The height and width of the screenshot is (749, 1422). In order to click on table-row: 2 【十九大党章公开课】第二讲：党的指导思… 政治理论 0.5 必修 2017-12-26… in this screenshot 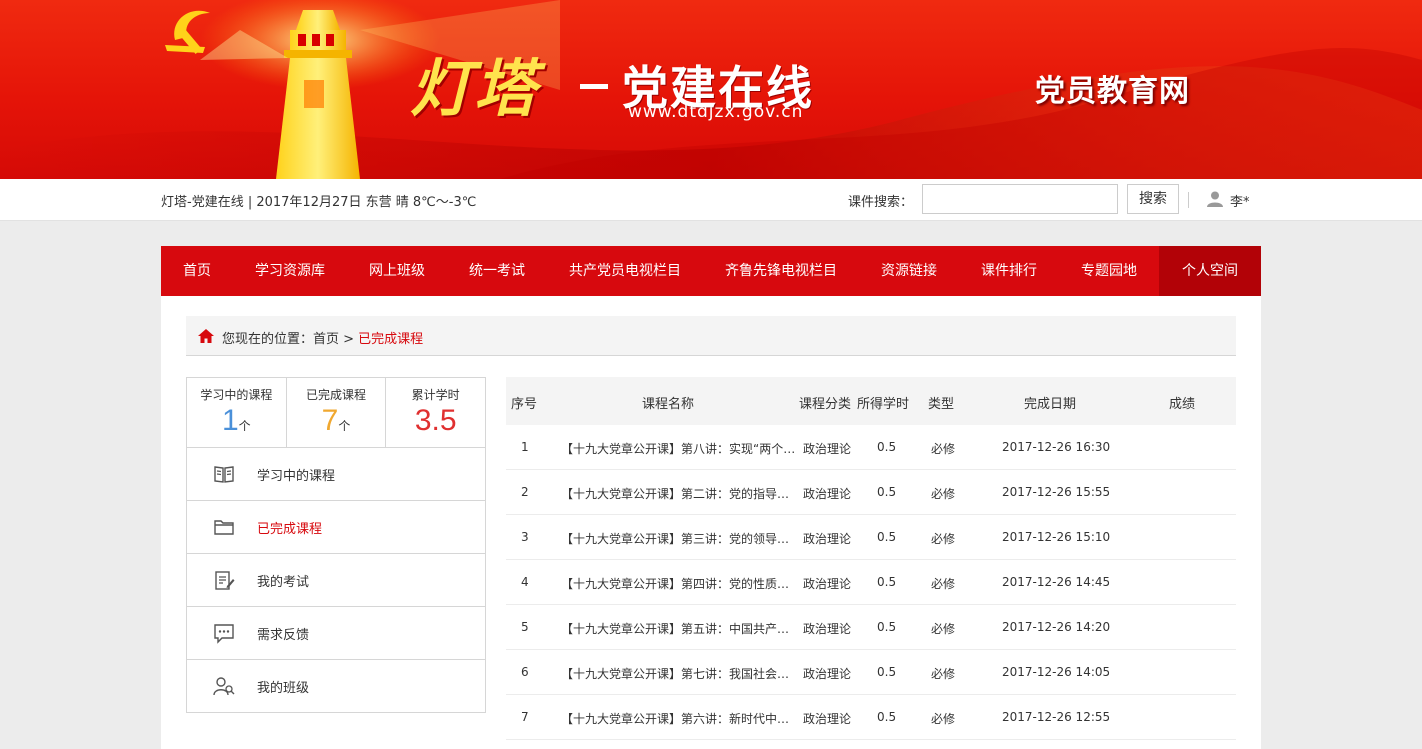, I will do `click(871, 492)`.